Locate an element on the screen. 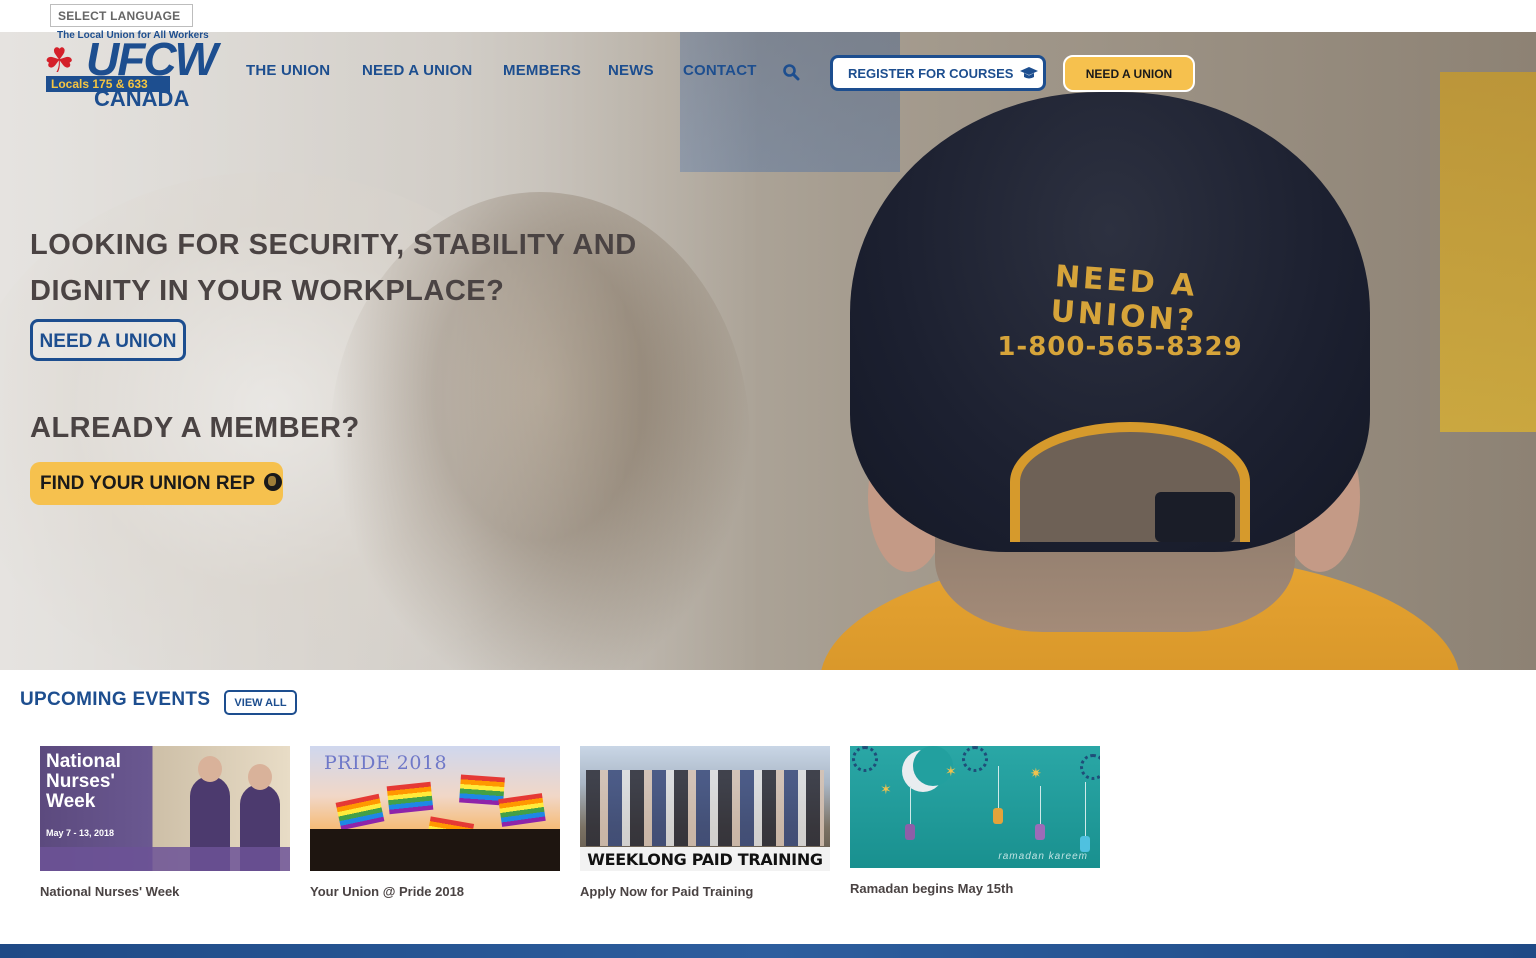  training-image-text: WEEKLONG PAID TRAINING is located at coordinates (705, 859).